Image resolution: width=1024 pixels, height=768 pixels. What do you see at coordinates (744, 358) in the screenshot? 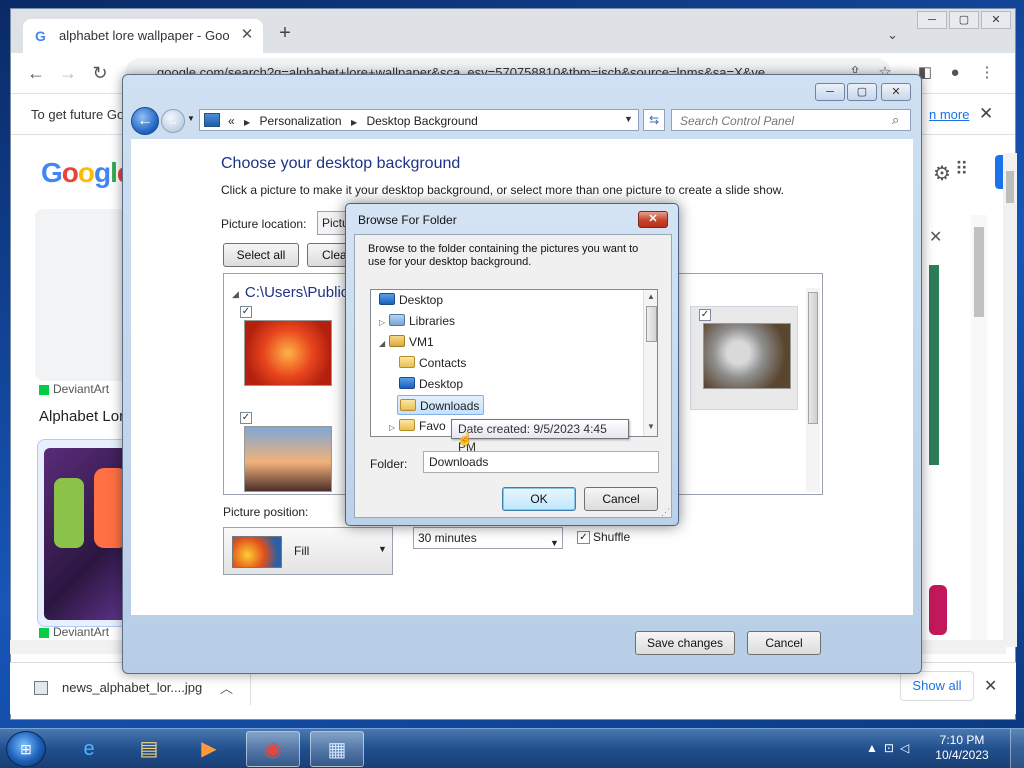
I see `wallpaper-thumbnail-selected: ✓` at bounding box center [744, 358].